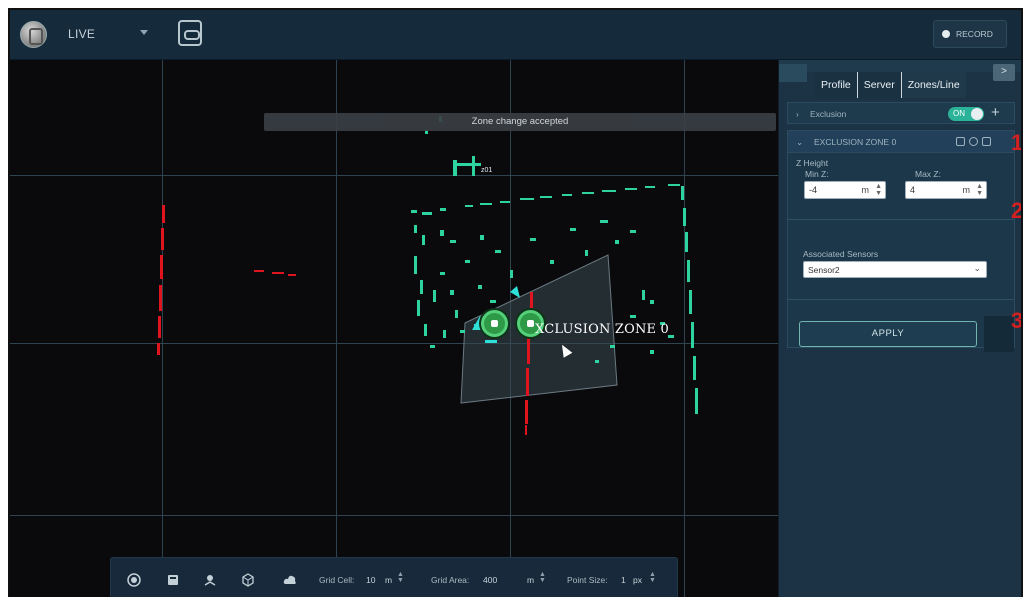  I want to click on max-z-label: Max Z:, so click(928, 174).